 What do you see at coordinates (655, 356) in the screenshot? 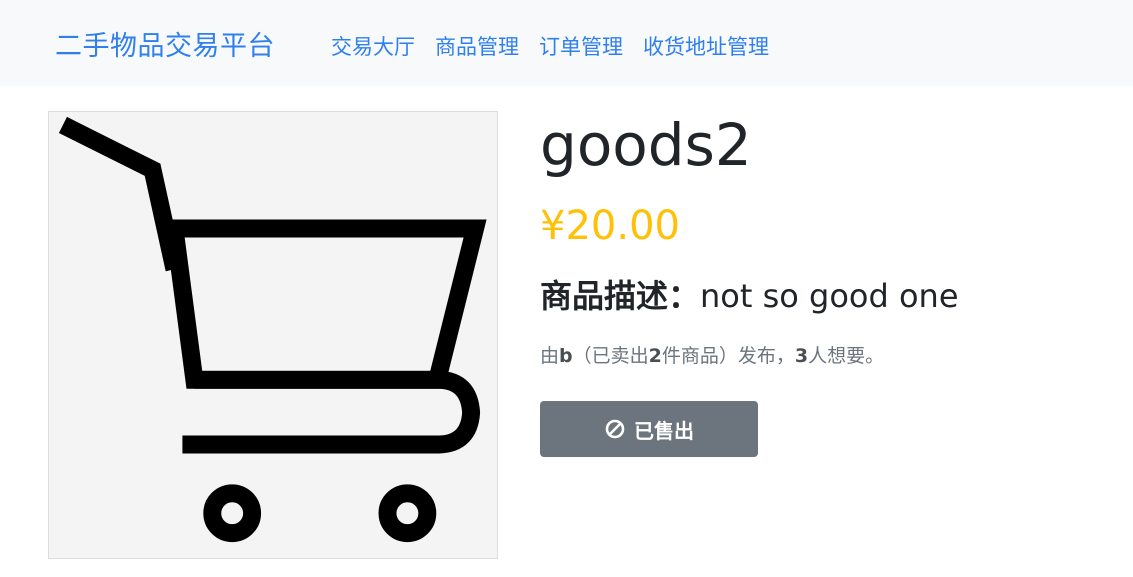
I see `sold-count: 2` at bounding box center [655, 356].